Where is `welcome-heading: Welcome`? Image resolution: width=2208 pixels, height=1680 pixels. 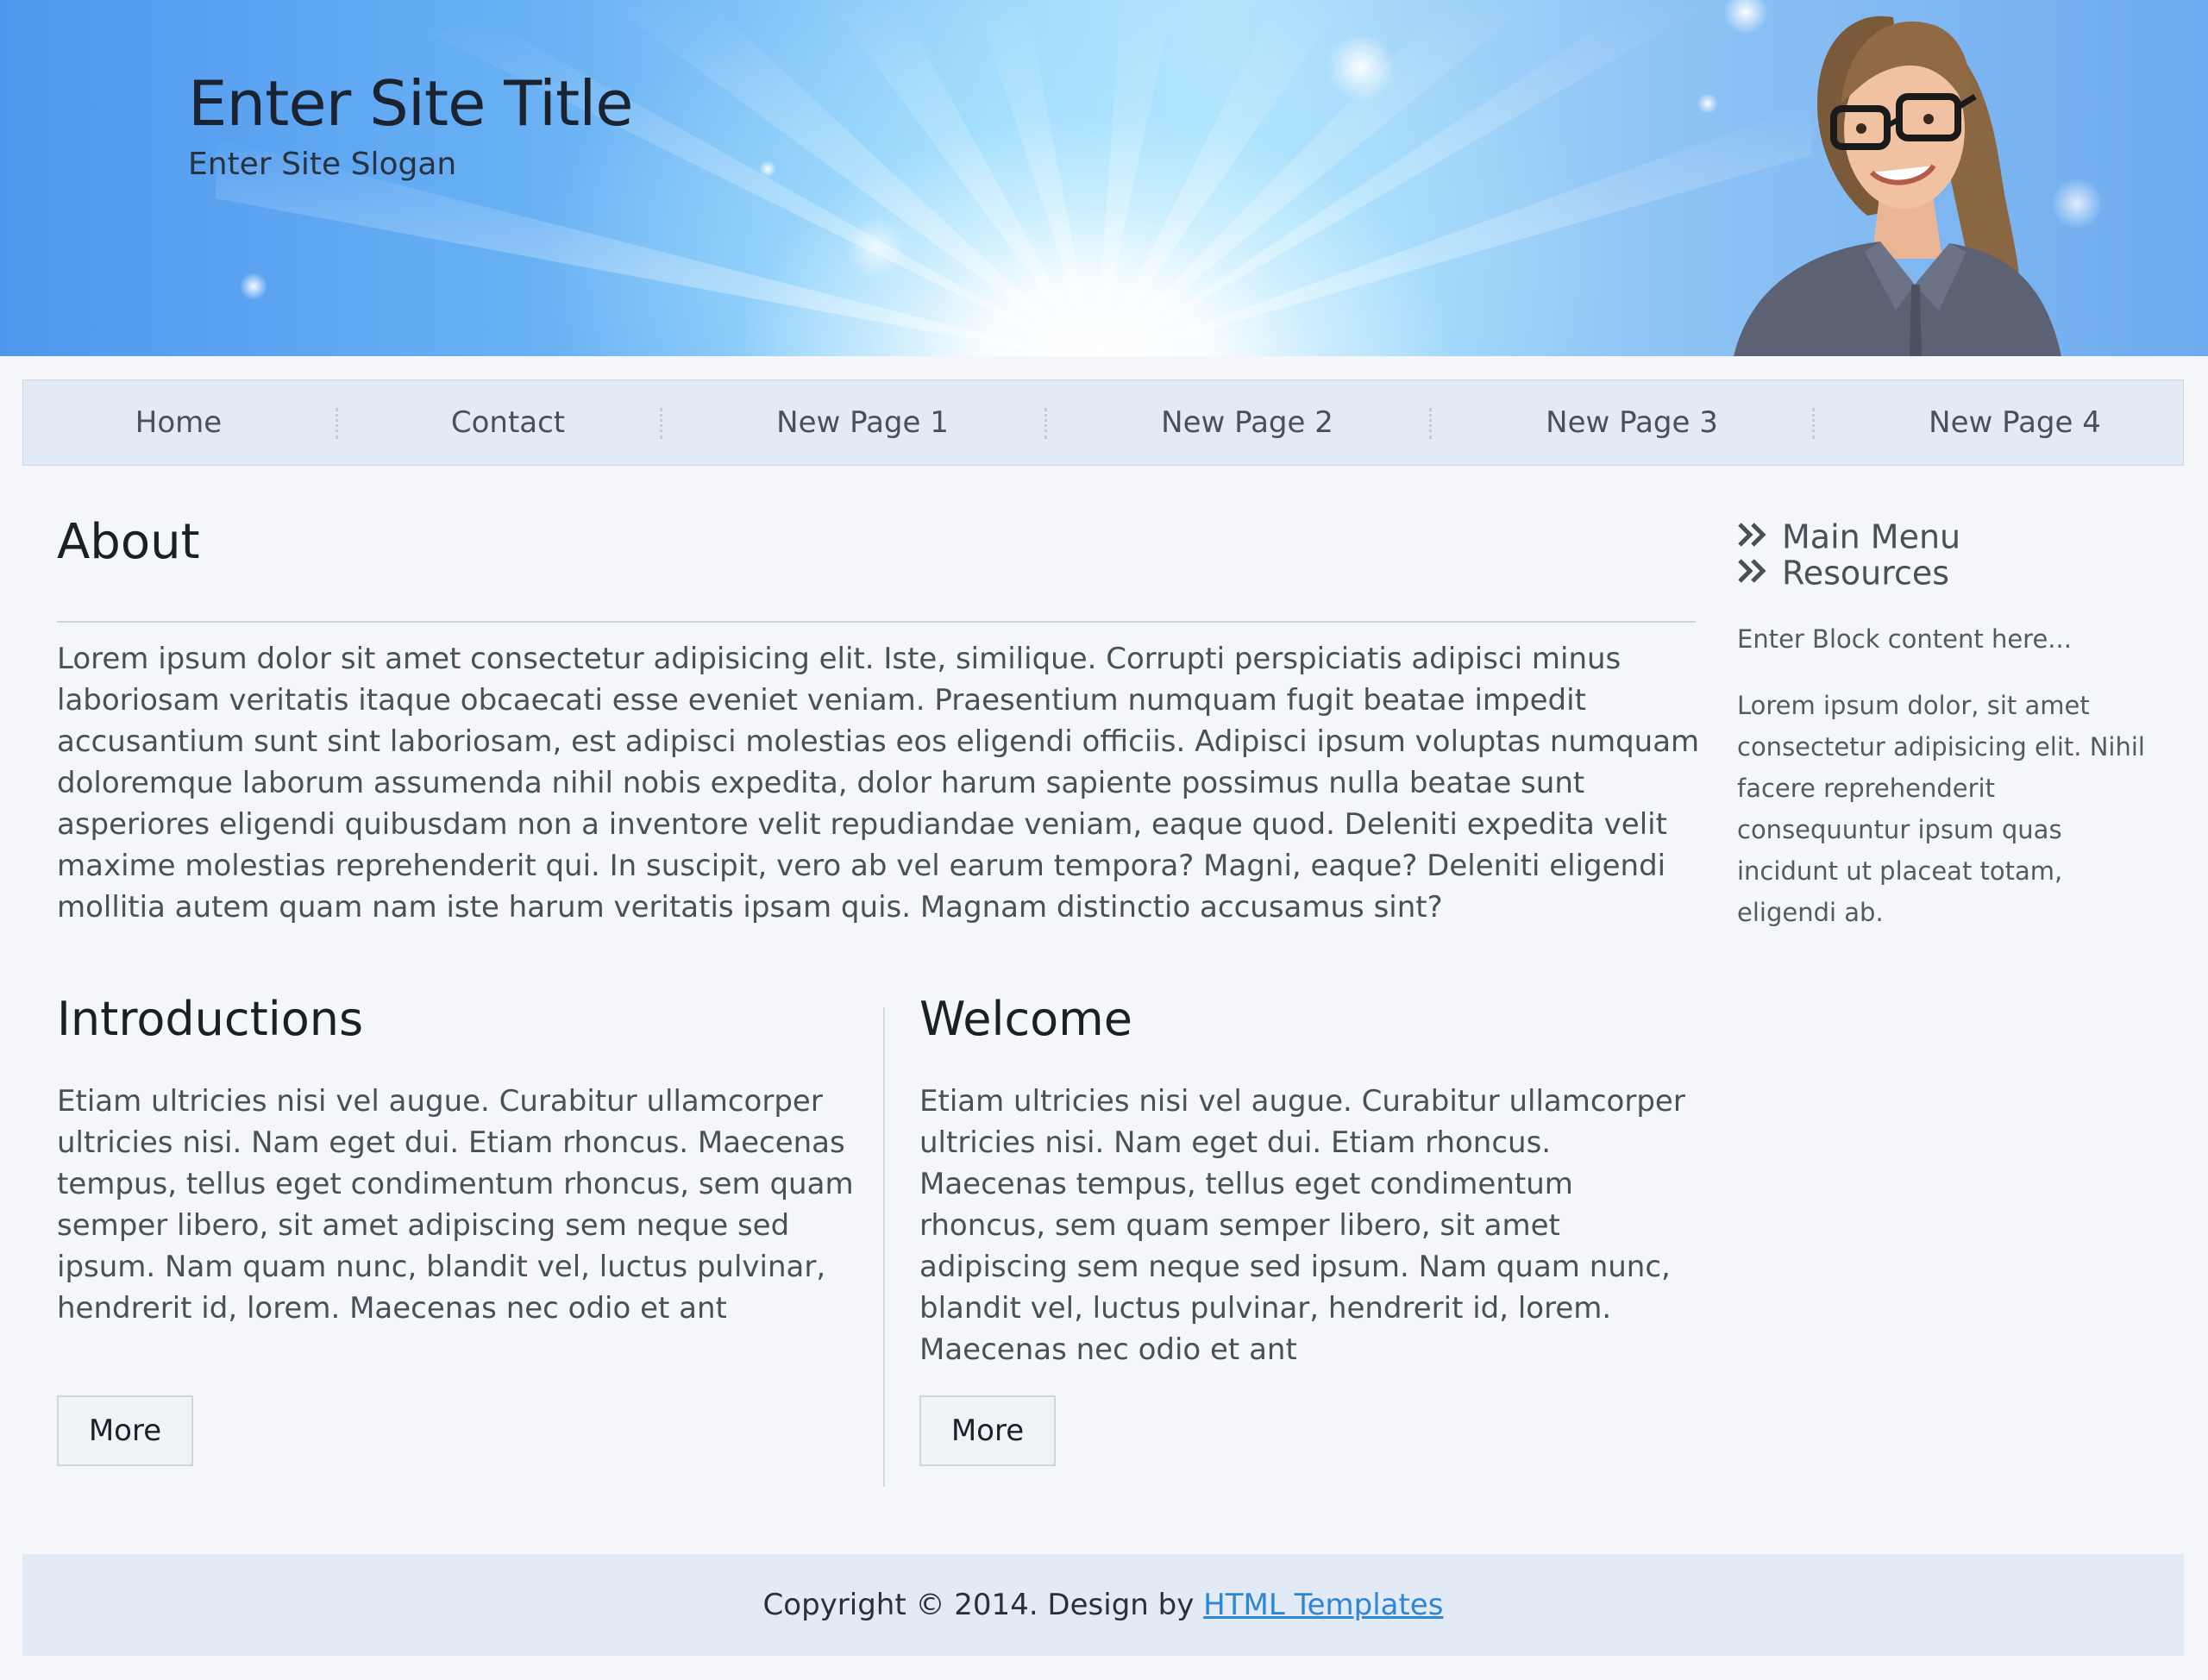 welcome-heading: Welcome is located at coordinates (1026, 1019).